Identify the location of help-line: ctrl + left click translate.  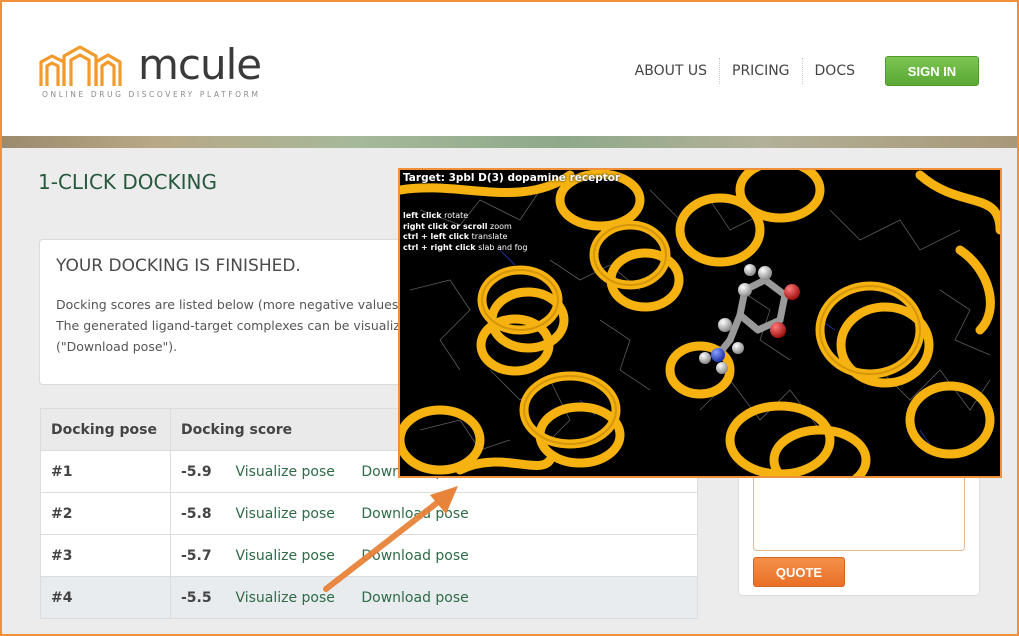
(465, 237).